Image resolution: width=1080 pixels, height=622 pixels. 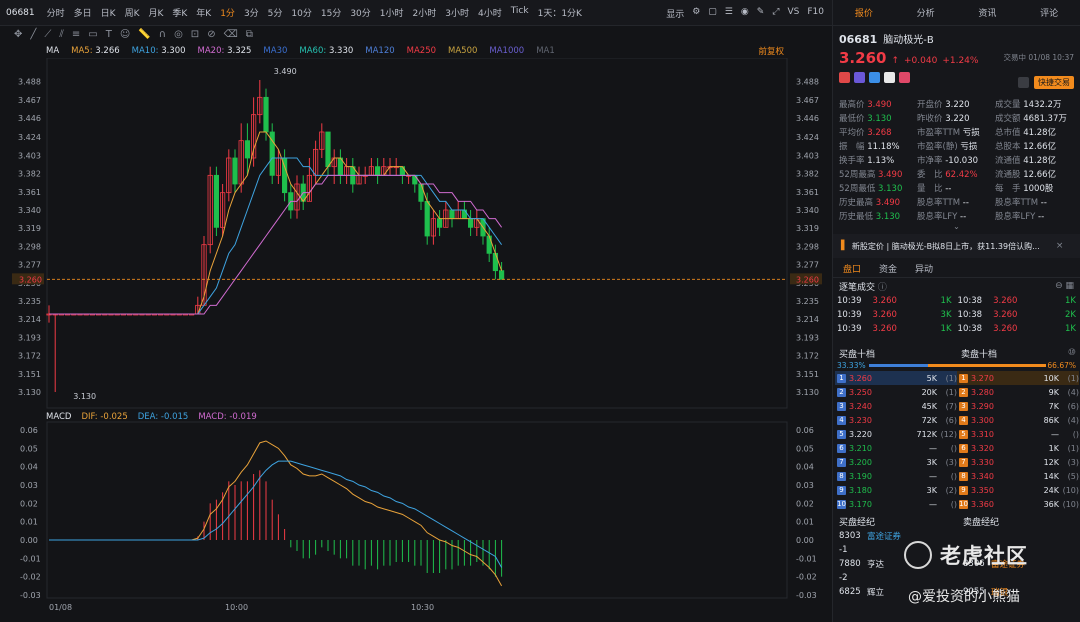 I want to click on orderbook-row: 3 3.240 45K (7) 3 3.290 7K (6), so click(x=957, y=406).